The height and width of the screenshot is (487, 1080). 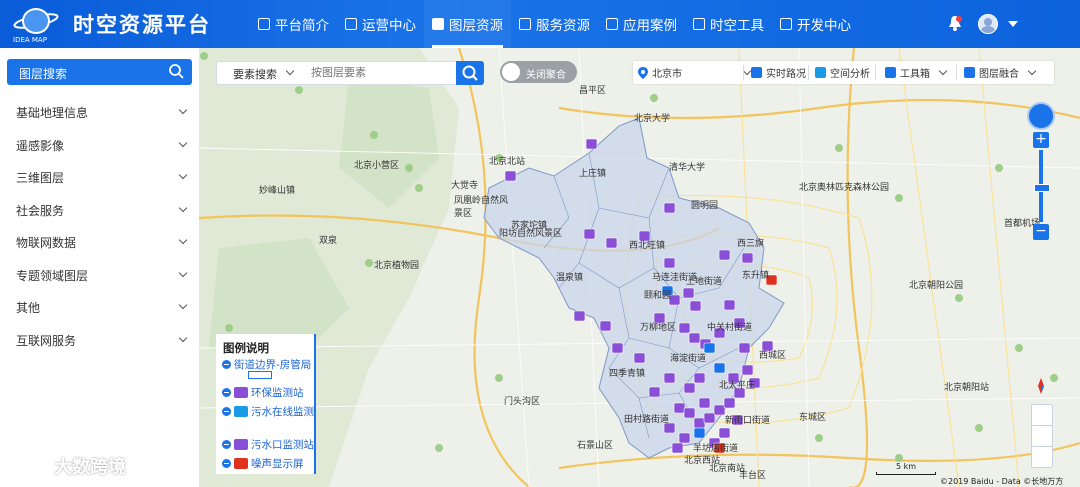 I want to click on zoom-out-button: −, so click(x=1041, y=232).